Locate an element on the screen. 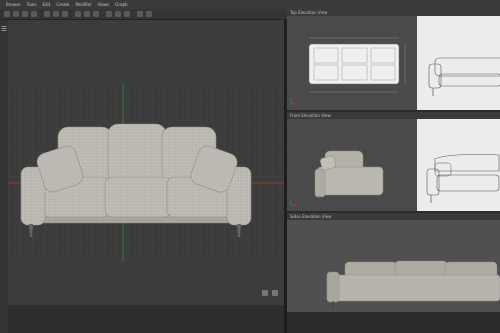 The width and height of the screenshot is (500, 333). scale-tool-icon is located at coordinates (34, 14).